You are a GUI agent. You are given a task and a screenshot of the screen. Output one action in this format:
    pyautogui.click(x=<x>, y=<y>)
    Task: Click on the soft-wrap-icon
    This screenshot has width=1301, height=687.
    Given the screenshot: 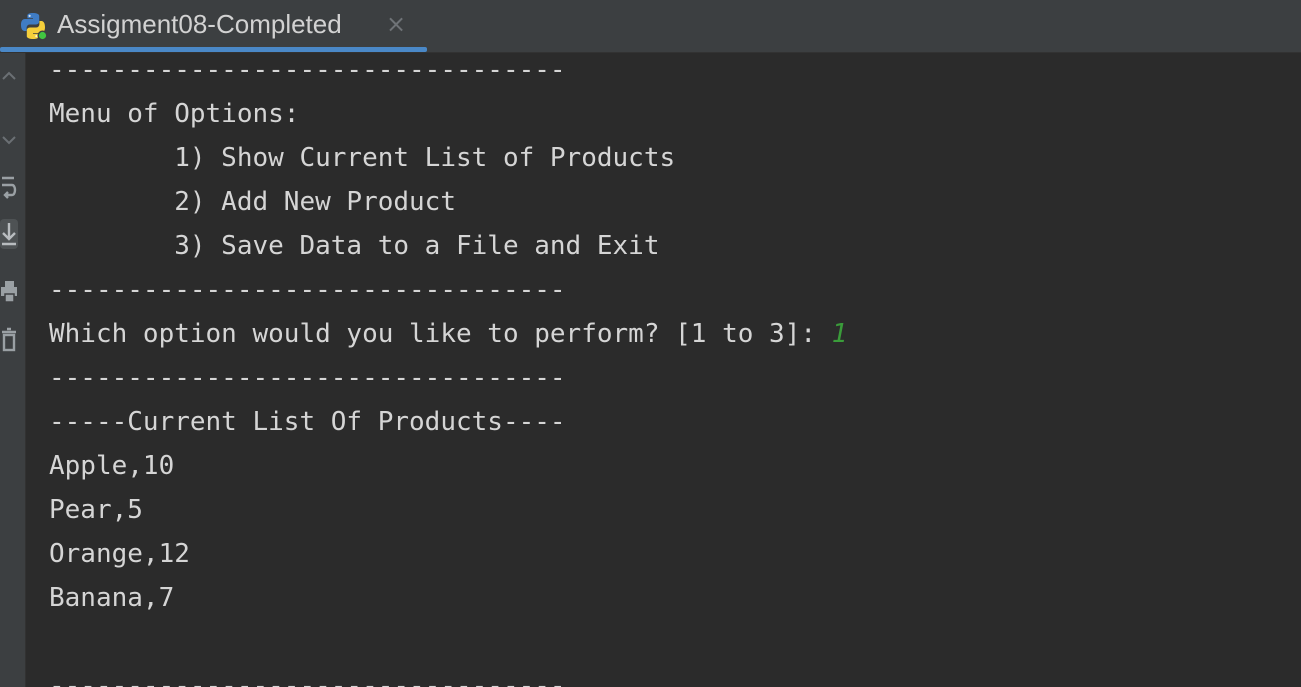 What is the action you would take?
    pyautogui.click(x=9, y=188)
    